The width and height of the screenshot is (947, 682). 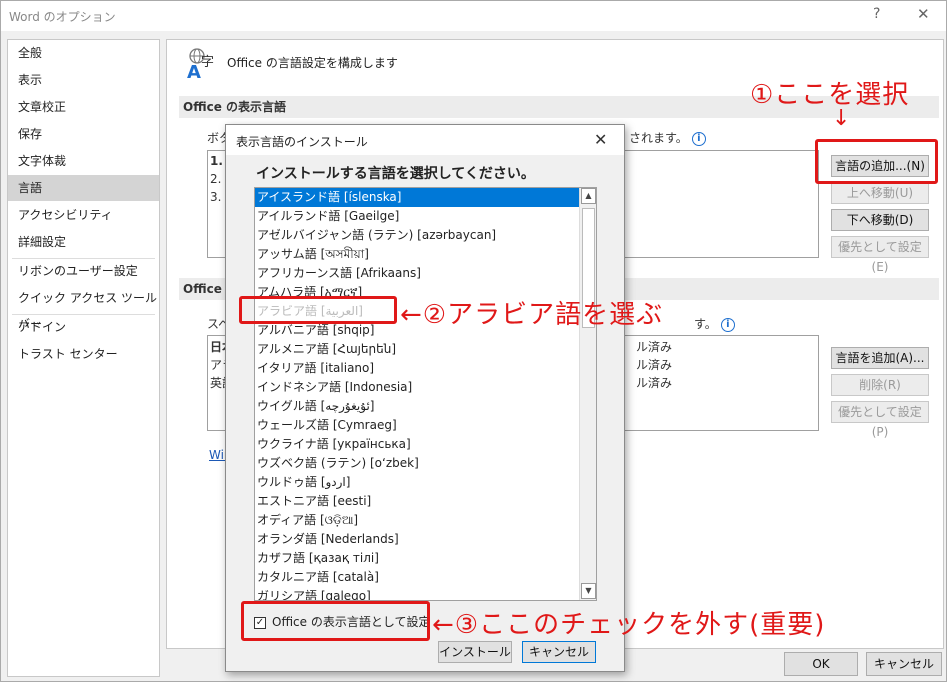 I want to click on title-bar: Word のオプション ? ✕, so click(x=473, y=16).